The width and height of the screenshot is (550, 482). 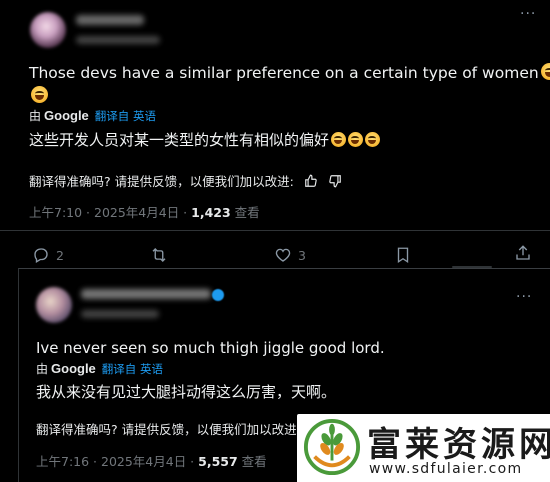 I want to click on tweet-timestamp: 上午7:16 · 2025年4月4日 · 5,557 查看, so click(x=151, y=460).